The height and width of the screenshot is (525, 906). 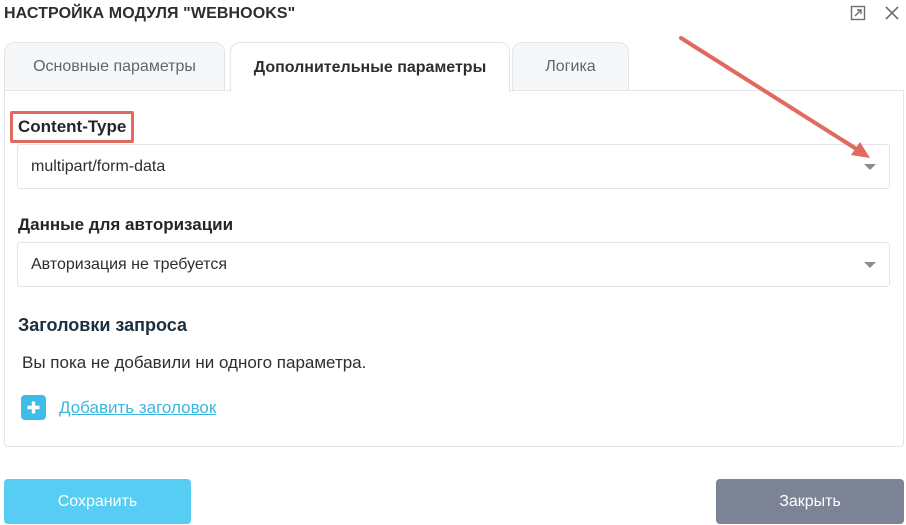 I want to click on close-icon, so click(x=892, y=13).